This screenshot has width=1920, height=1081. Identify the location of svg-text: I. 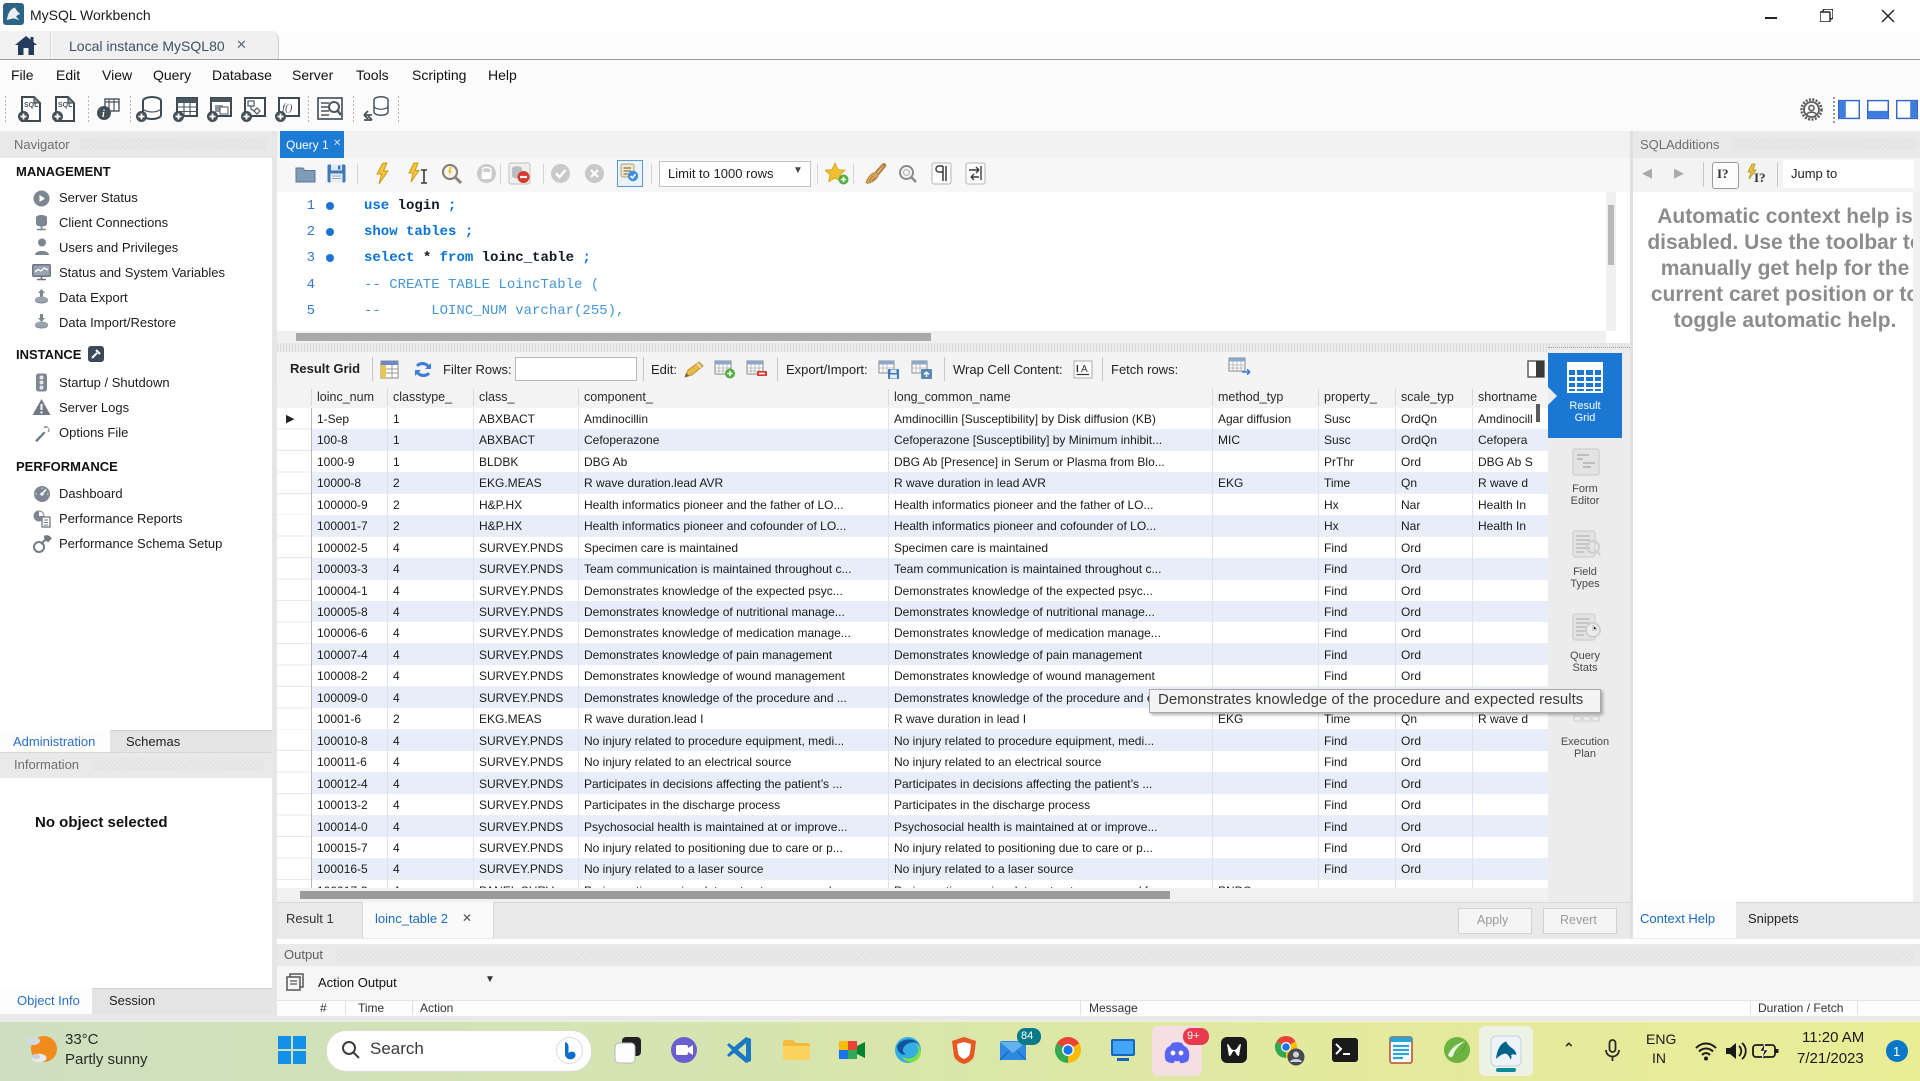
(1077, 369).